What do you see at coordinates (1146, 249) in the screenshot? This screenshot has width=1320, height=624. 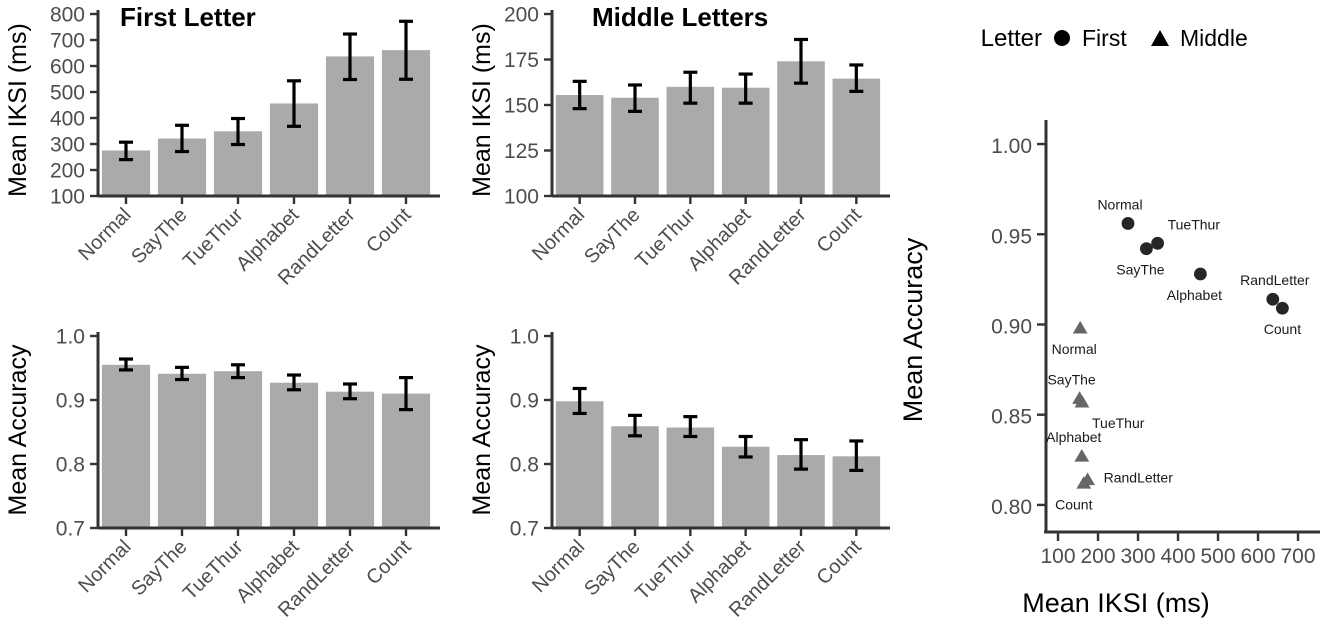 I see `scatter-point-first-saythe` at bounding box center [1146, 249].